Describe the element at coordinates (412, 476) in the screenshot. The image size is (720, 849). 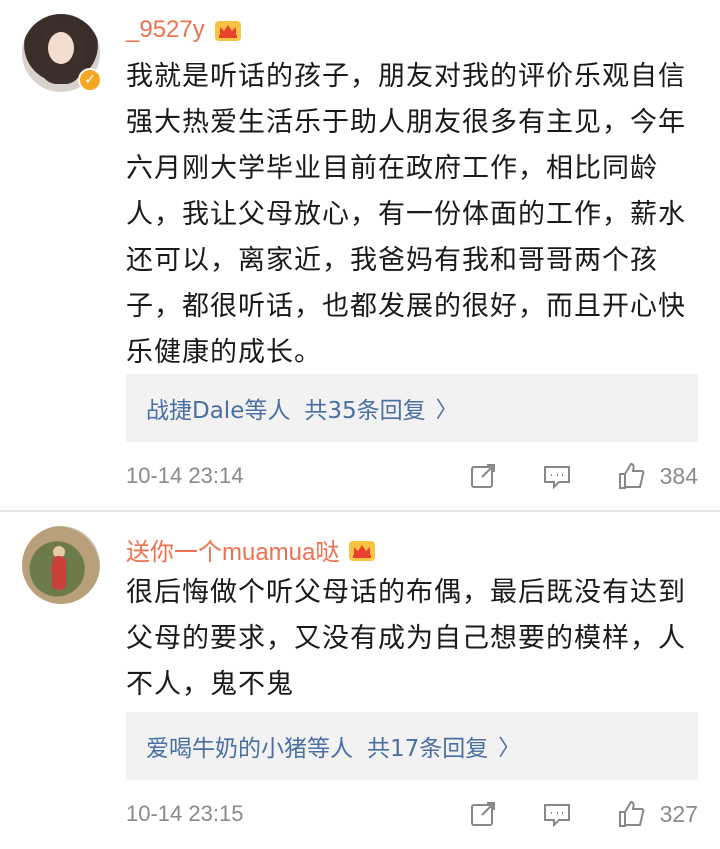
I see `comment-meta: 10-14 23:14 384` at that location.